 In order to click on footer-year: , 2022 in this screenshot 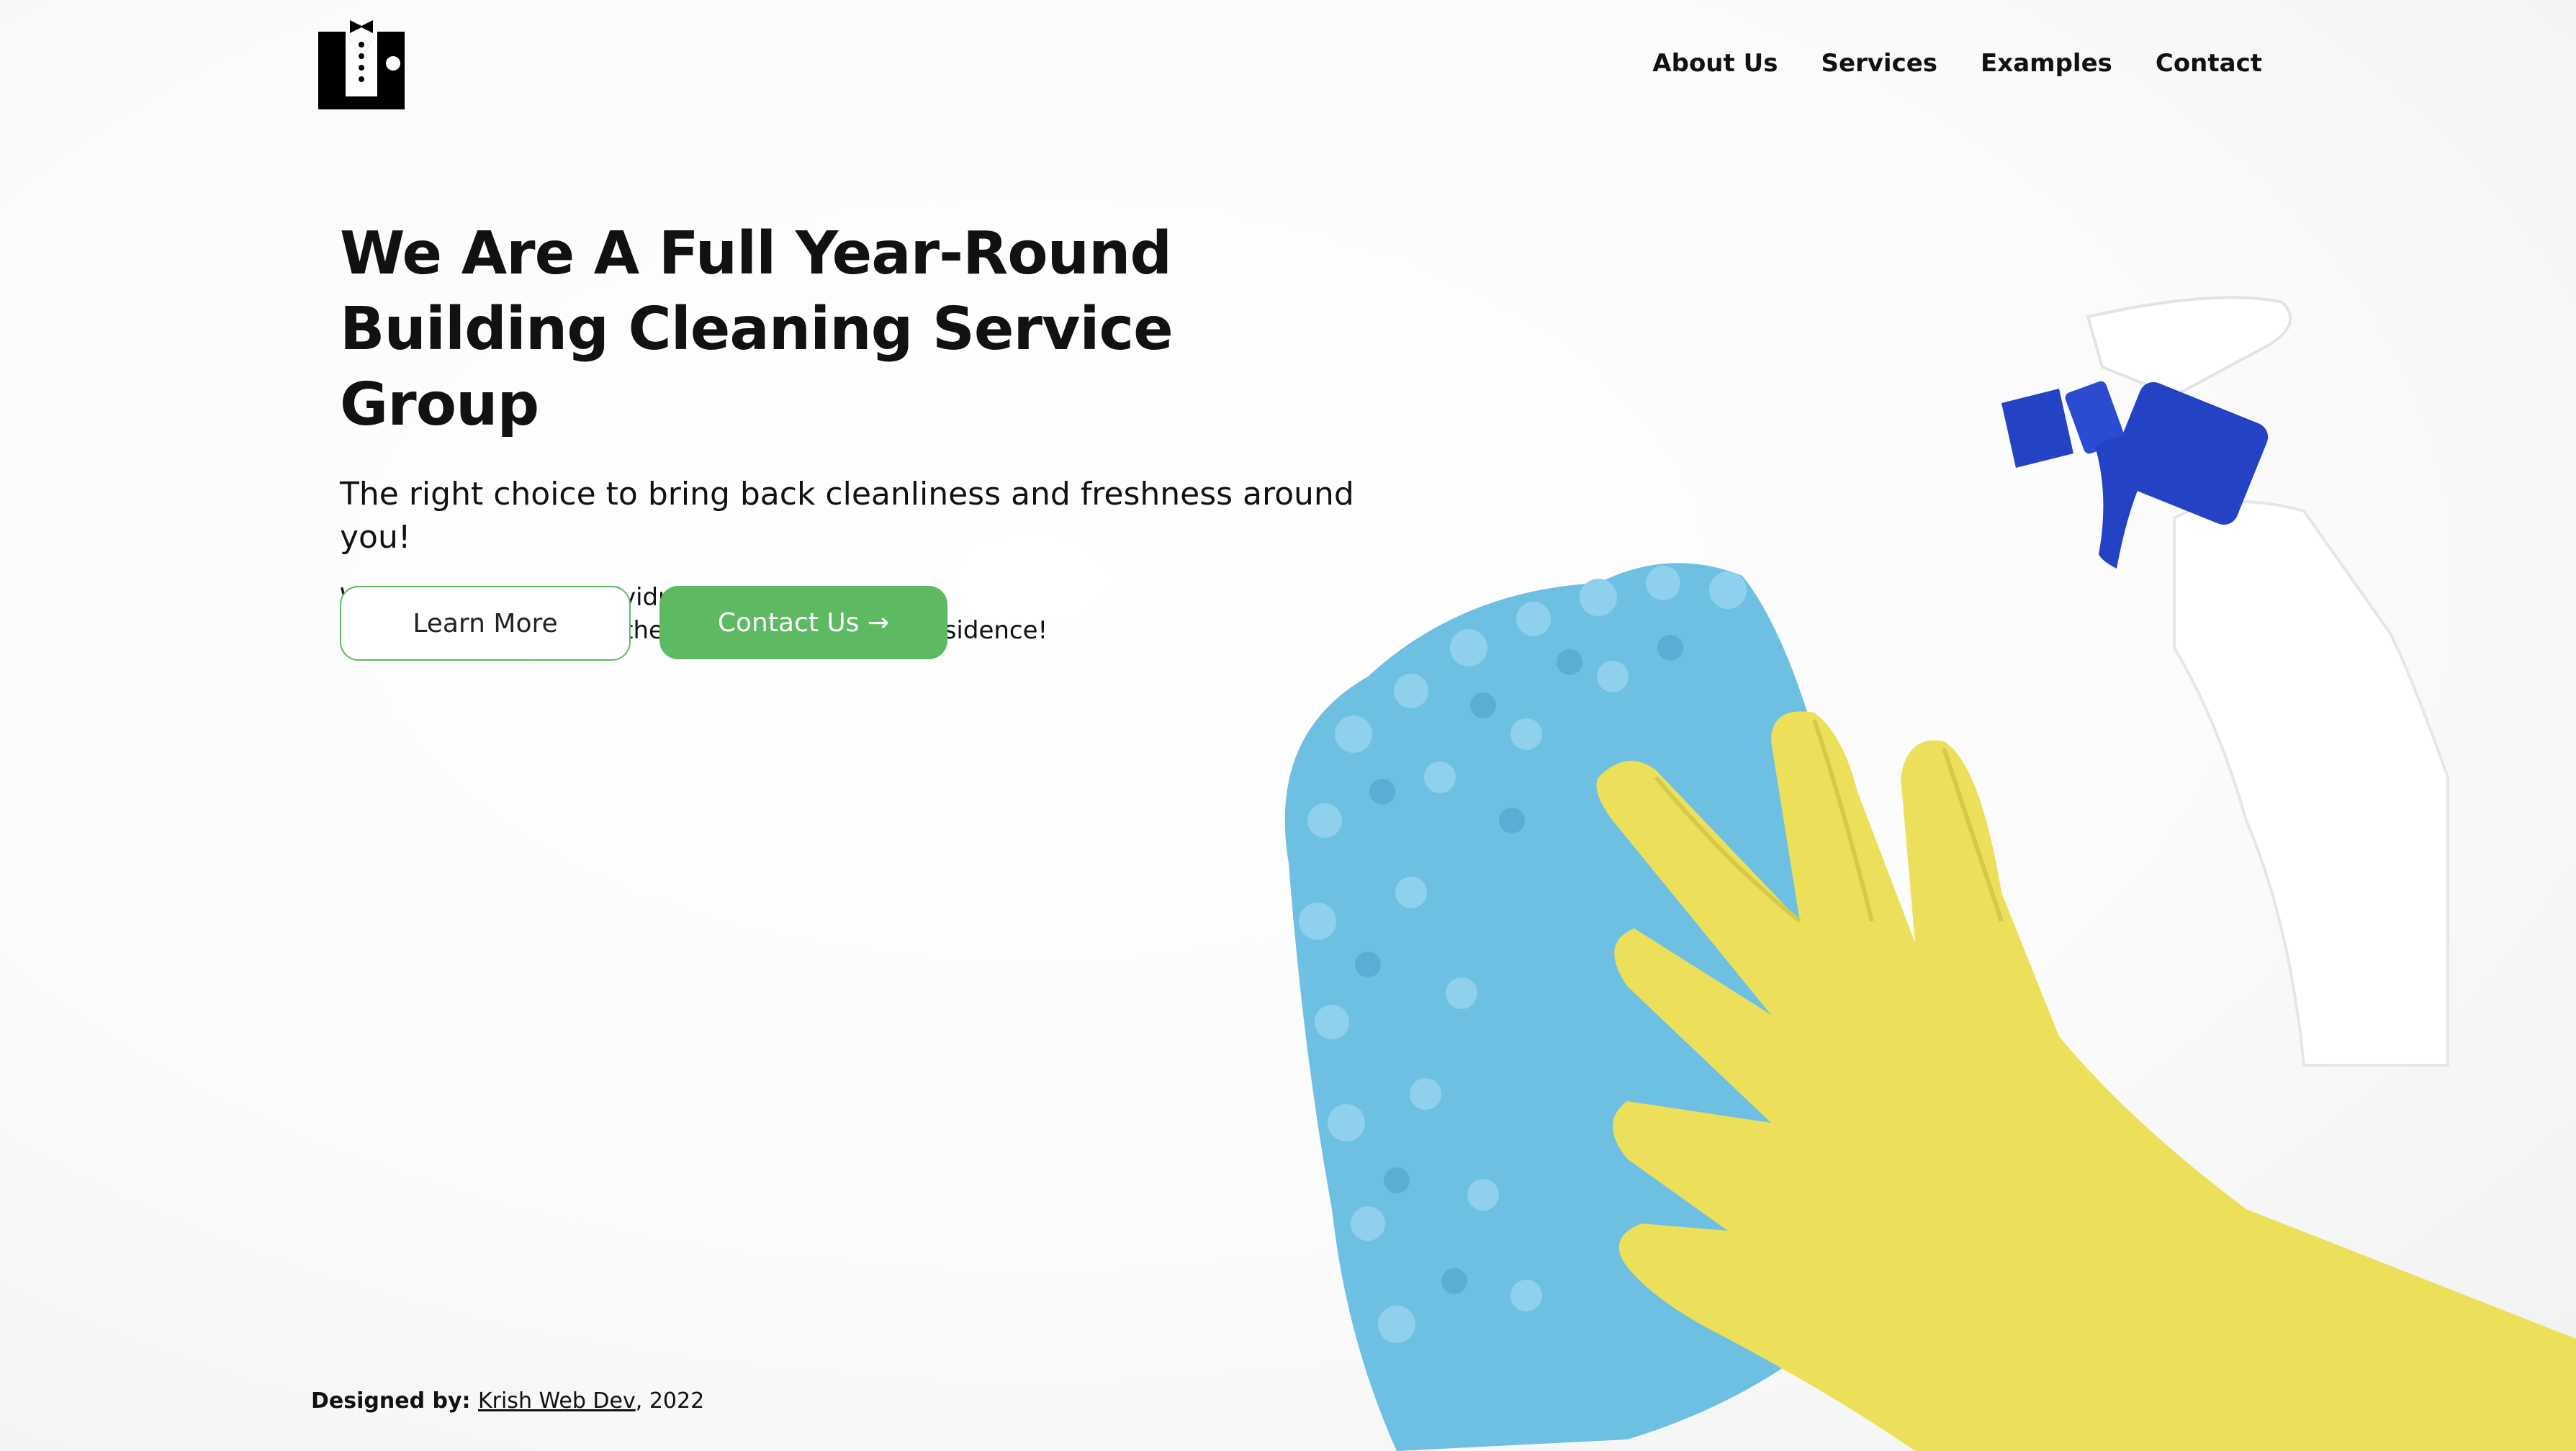, I will do `click(670, 1401)`.